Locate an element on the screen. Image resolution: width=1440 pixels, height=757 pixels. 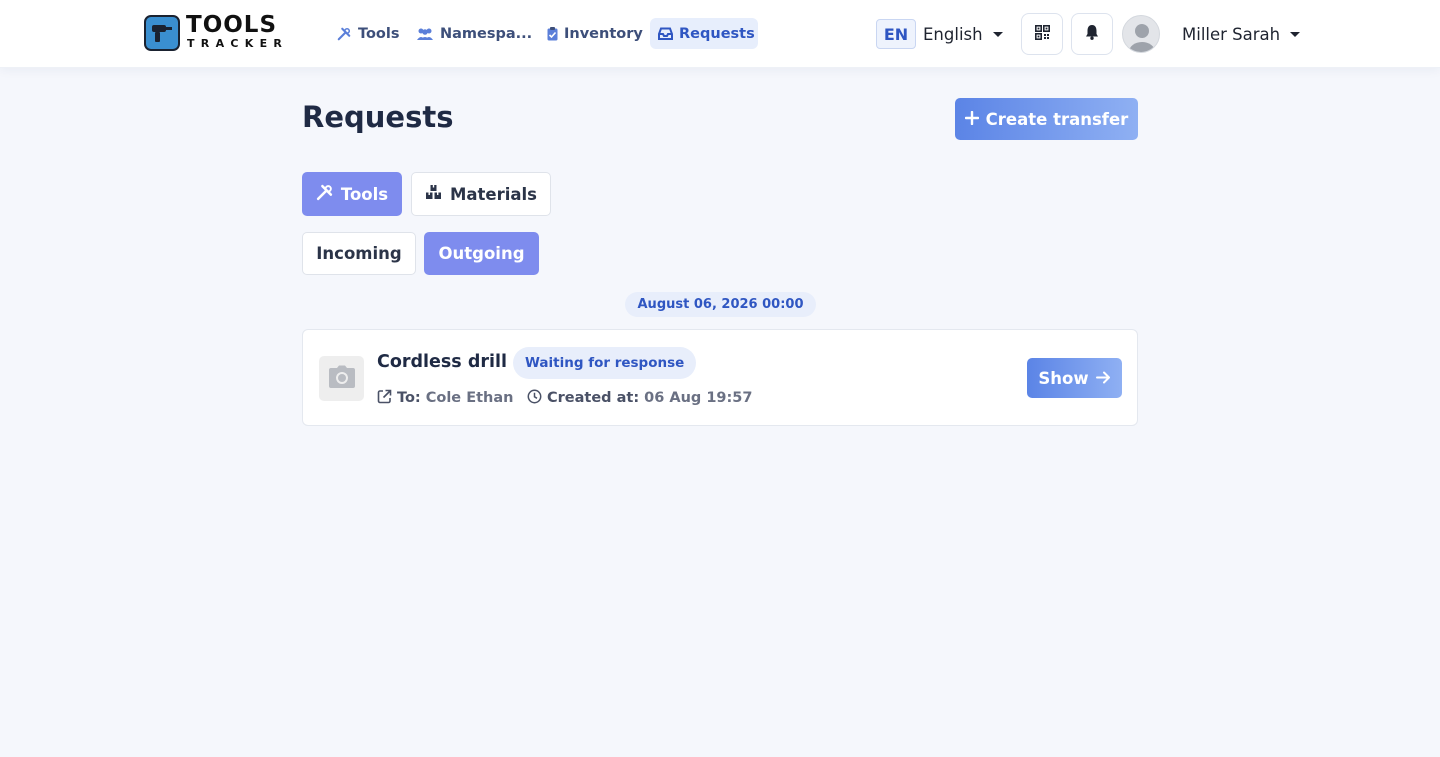
avatar is located at coordinates (1141, 34).